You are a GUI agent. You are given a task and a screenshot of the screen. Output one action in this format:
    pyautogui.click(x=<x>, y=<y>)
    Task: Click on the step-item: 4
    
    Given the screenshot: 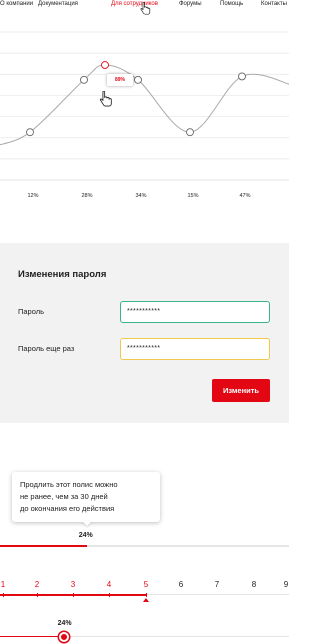 What is the action you would take?
    pyautogui.click(x=109, y=584)
    